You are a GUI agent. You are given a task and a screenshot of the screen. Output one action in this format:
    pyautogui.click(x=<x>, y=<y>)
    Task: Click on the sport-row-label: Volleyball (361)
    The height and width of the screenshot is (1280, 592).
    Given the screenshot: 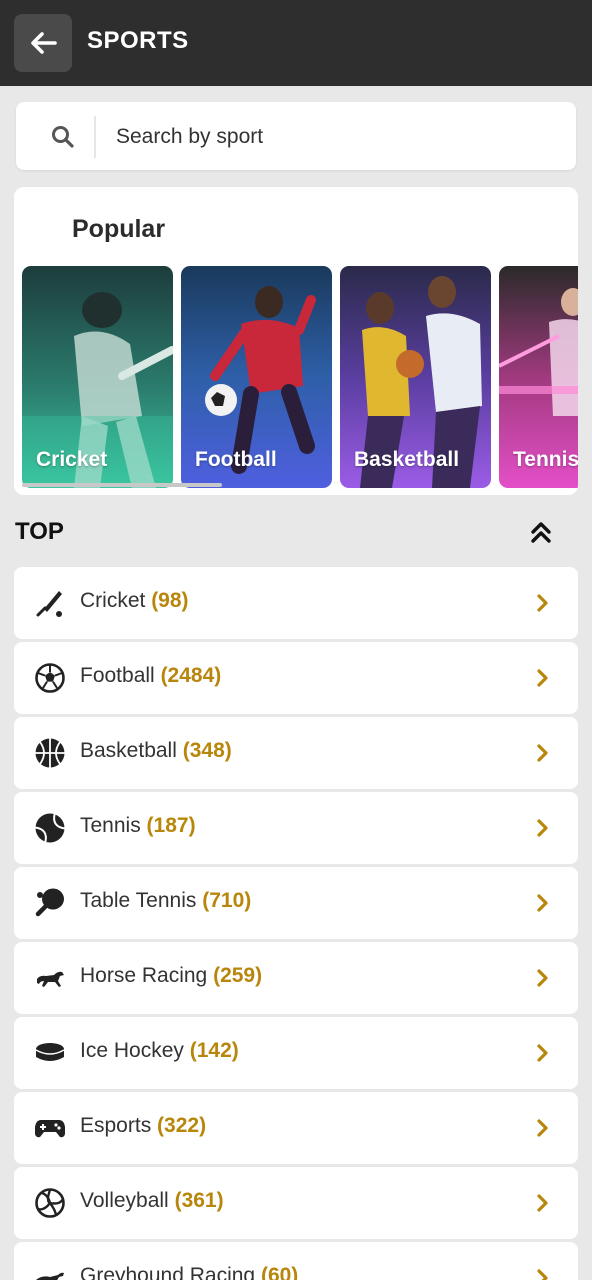 What is the action you would take?
    pyautogui.click(x=152, y=1201)
    